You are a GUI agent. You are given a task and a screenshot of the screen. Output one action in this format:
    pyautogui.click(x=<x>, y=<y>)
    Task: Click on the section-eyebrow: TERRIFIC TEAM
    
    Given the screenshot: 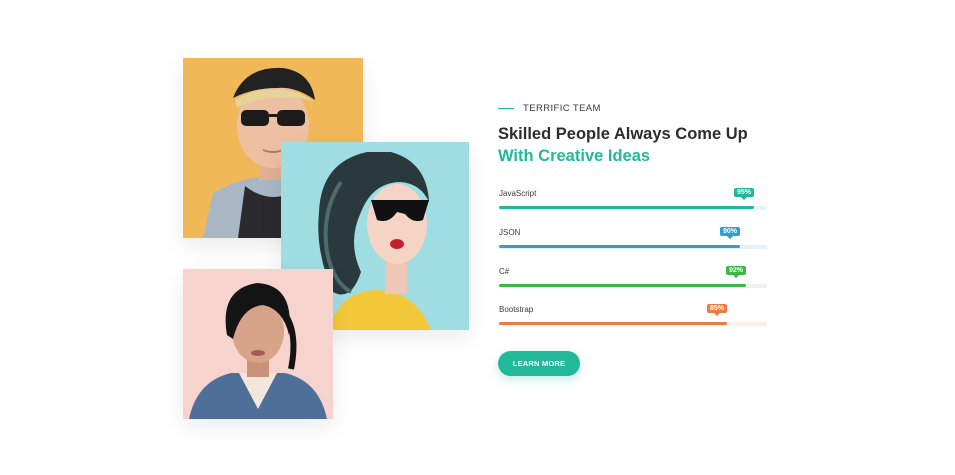 What is the action you would take?
    pyautogui.click(x=549, y=108)
    